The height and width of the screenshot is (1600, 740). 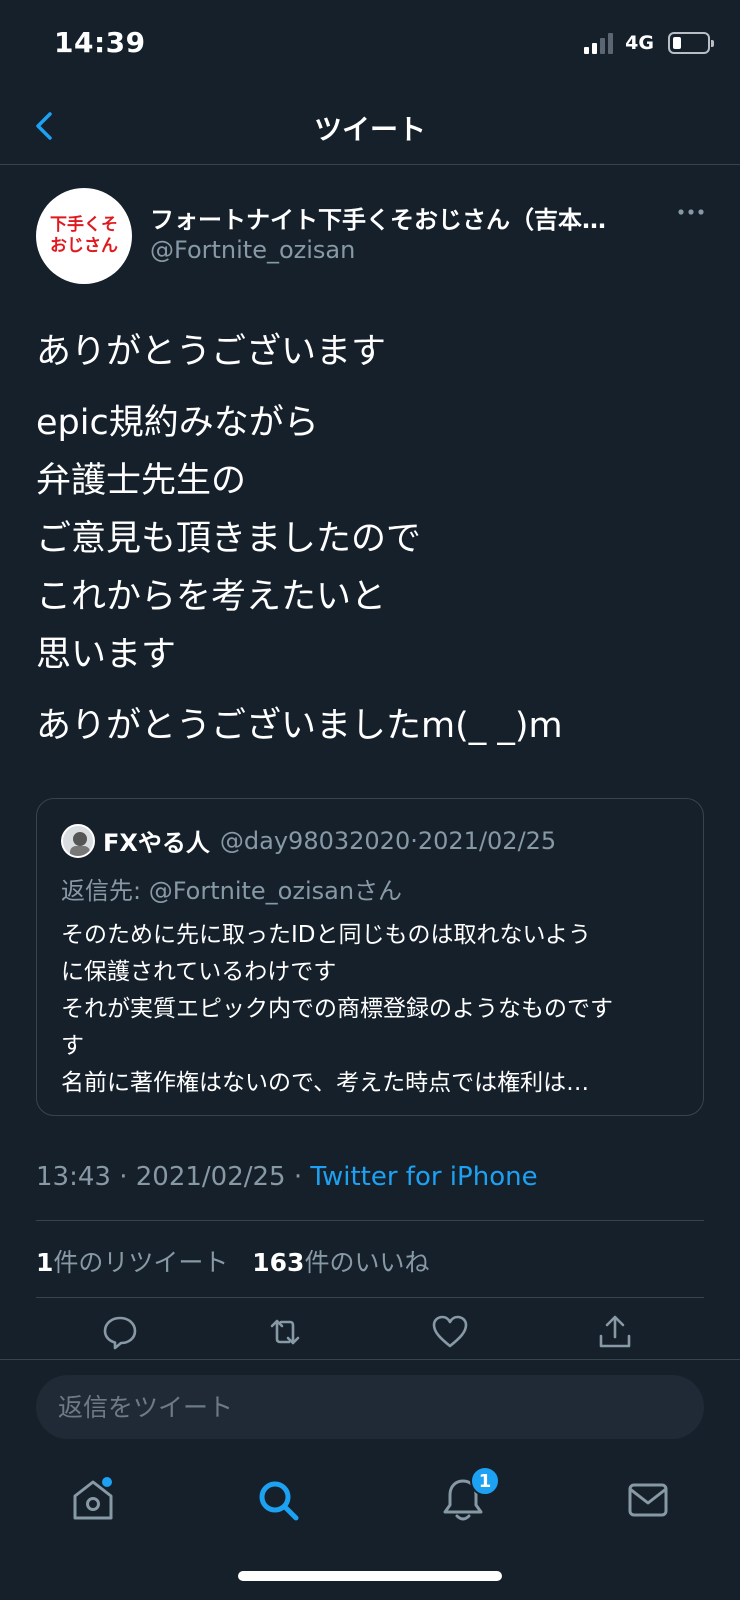 What do you see at coordinates (423, 1177) in the screenshot?
I see `tweet-source-link: Twitter for iPhone` at bounding box center [423, 1177].